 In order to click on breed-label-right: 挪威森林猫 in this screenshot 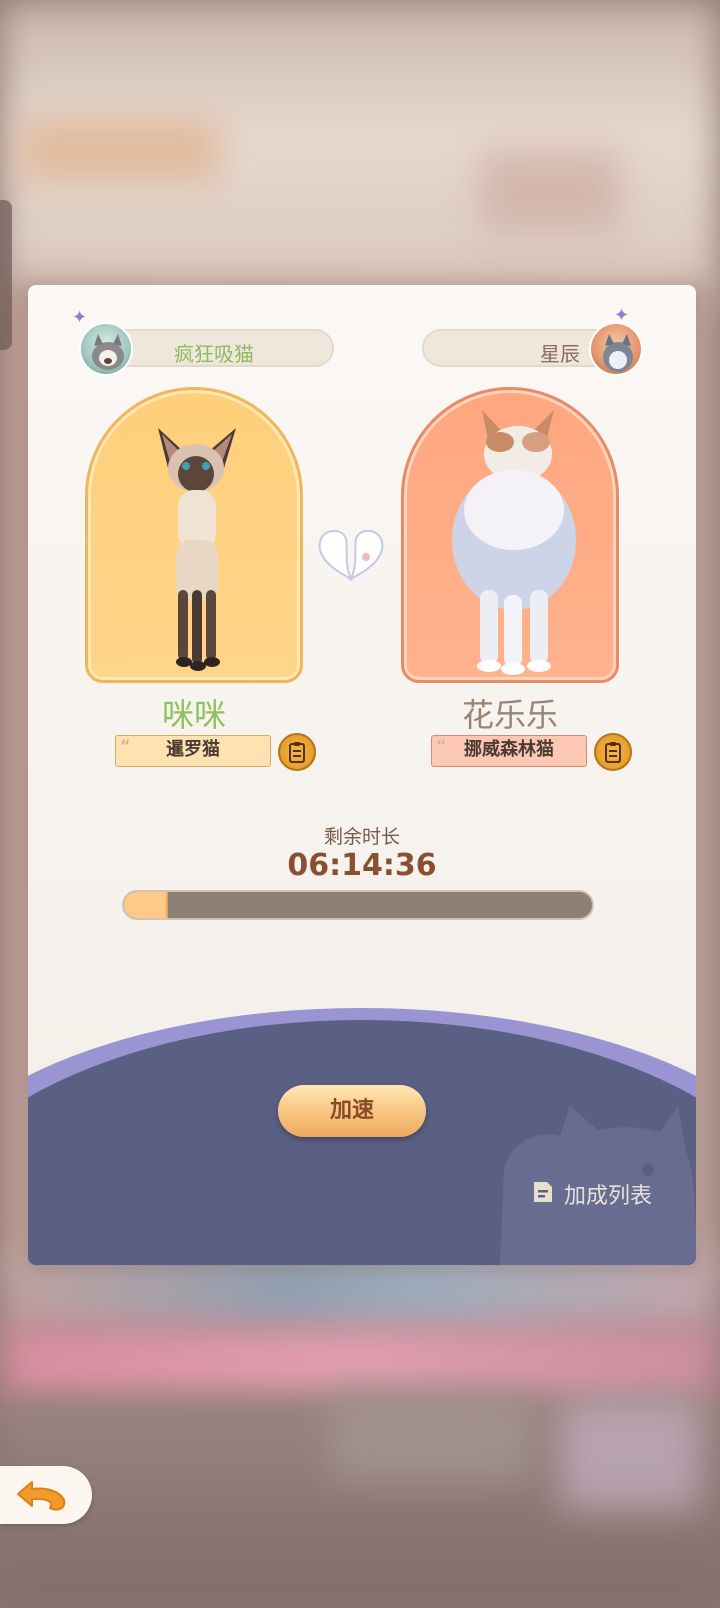, I will do `click(509, 749)`.